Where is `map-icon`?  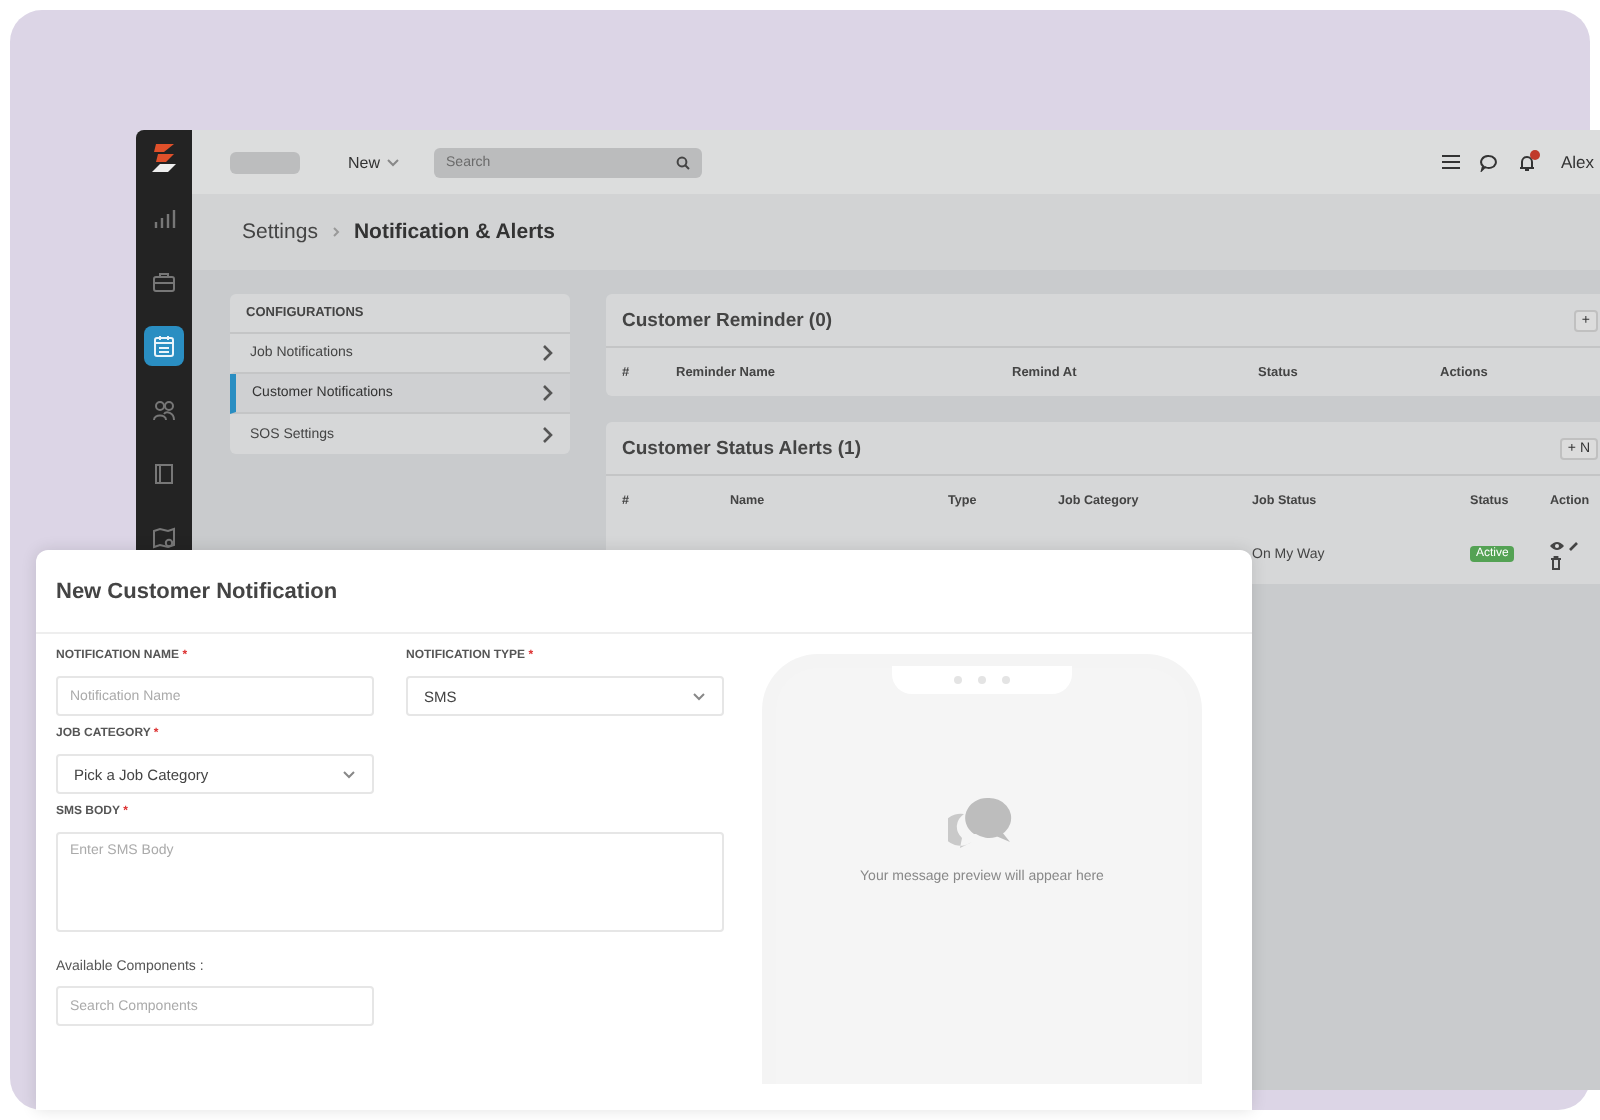
map-icon is located at coordinates (164, 538).